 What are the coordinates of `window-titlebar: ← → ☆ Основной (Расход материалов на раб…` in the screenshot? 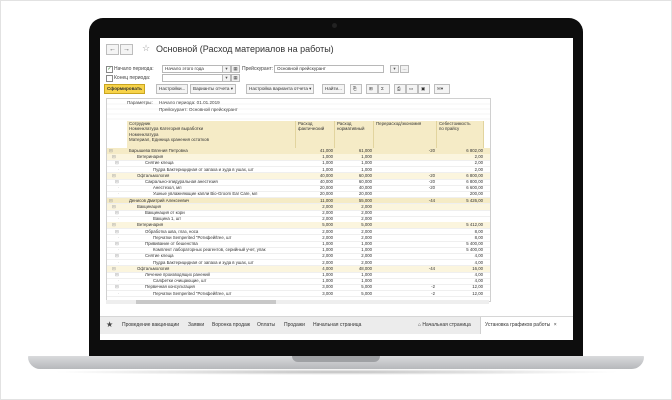 It's located at (336, 49).